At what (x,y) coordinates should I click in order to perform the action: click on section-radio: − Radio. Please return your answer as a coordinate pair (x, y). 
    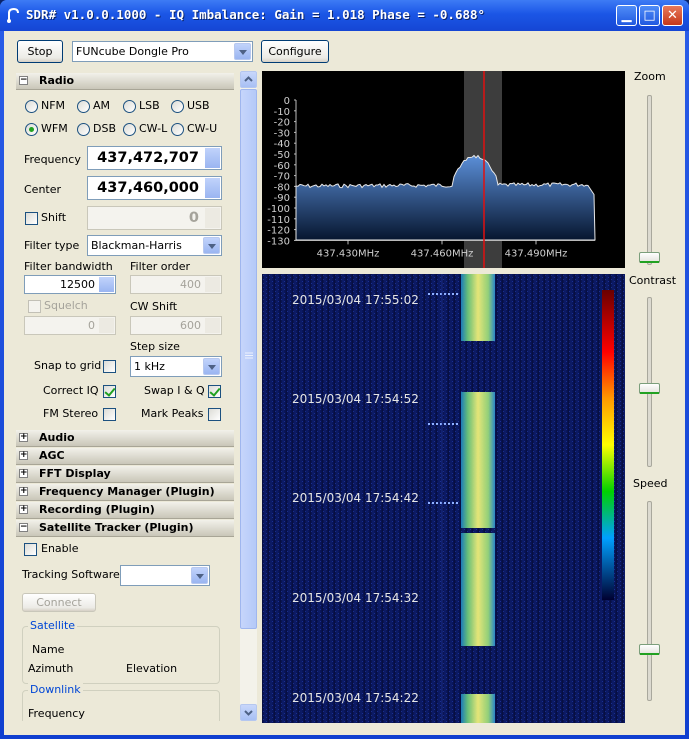
    Looking at the image, I should click on (125, 81).